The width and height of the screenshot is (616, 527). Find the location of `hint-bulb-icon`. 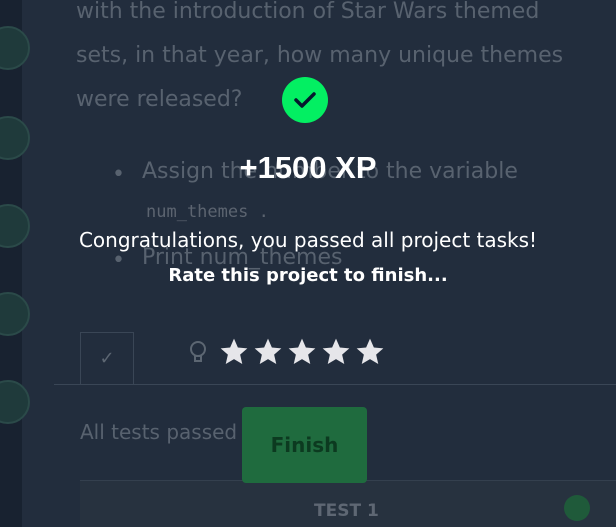

hint-bulb-icon is located at coordinates (198, 352).